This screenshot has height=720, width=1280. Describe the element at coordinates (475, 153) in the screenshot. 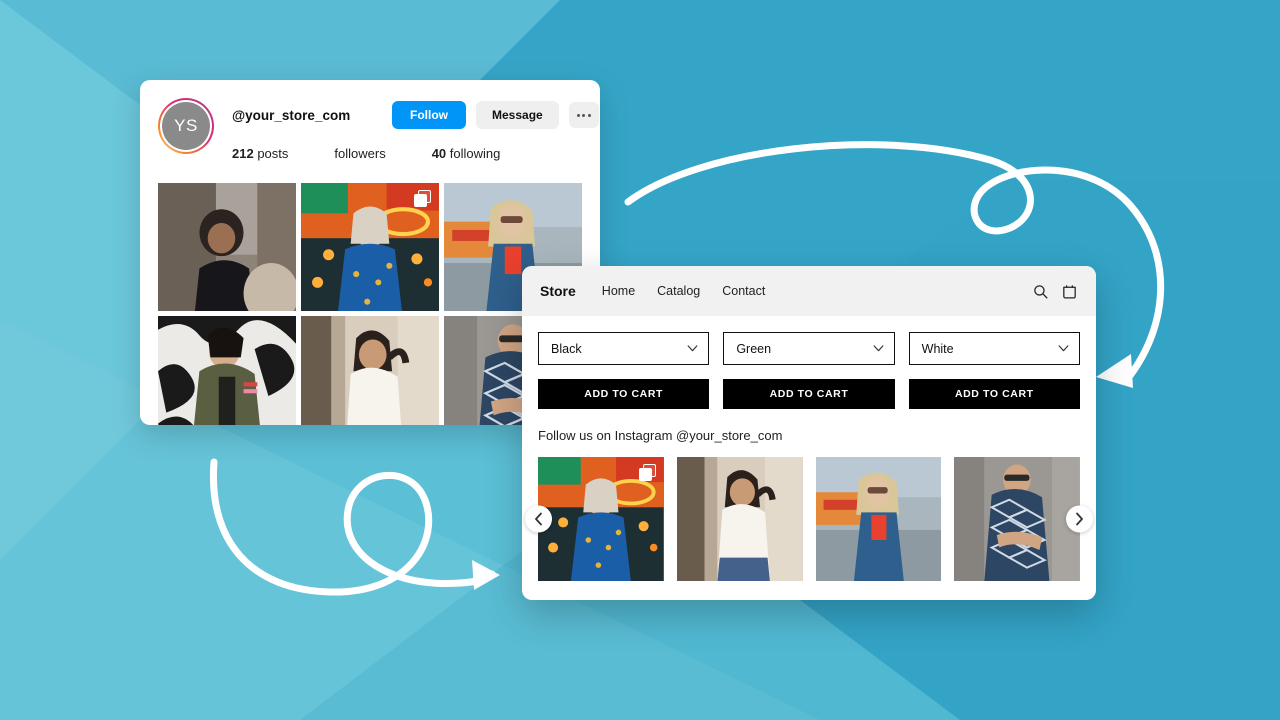

I see `stat-following-label: following` at that location.